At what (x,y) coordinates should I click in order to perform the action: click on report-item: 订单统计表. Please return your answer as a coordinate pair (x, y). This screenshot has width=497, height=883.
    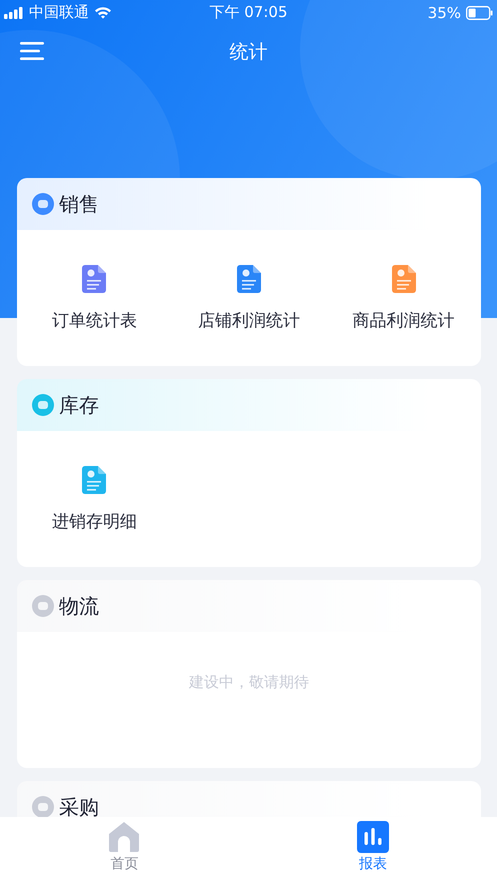
    Looking at the image, I should click on (94, 298).